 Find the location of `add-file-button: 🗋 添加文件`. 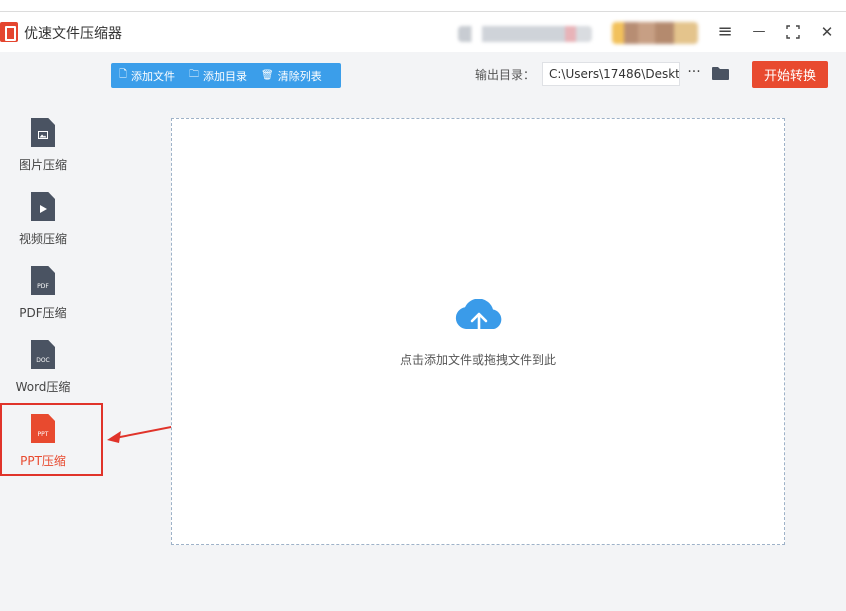

add-file-button: 🗋 添加文件 is located at coordinates (147, 75).